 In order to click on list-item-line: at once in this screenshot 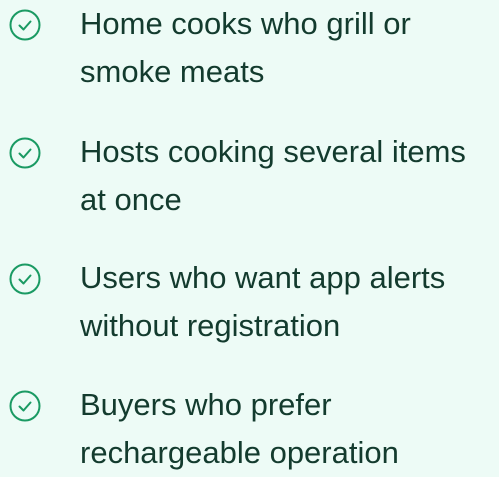, I will do `click(131, 199)`.